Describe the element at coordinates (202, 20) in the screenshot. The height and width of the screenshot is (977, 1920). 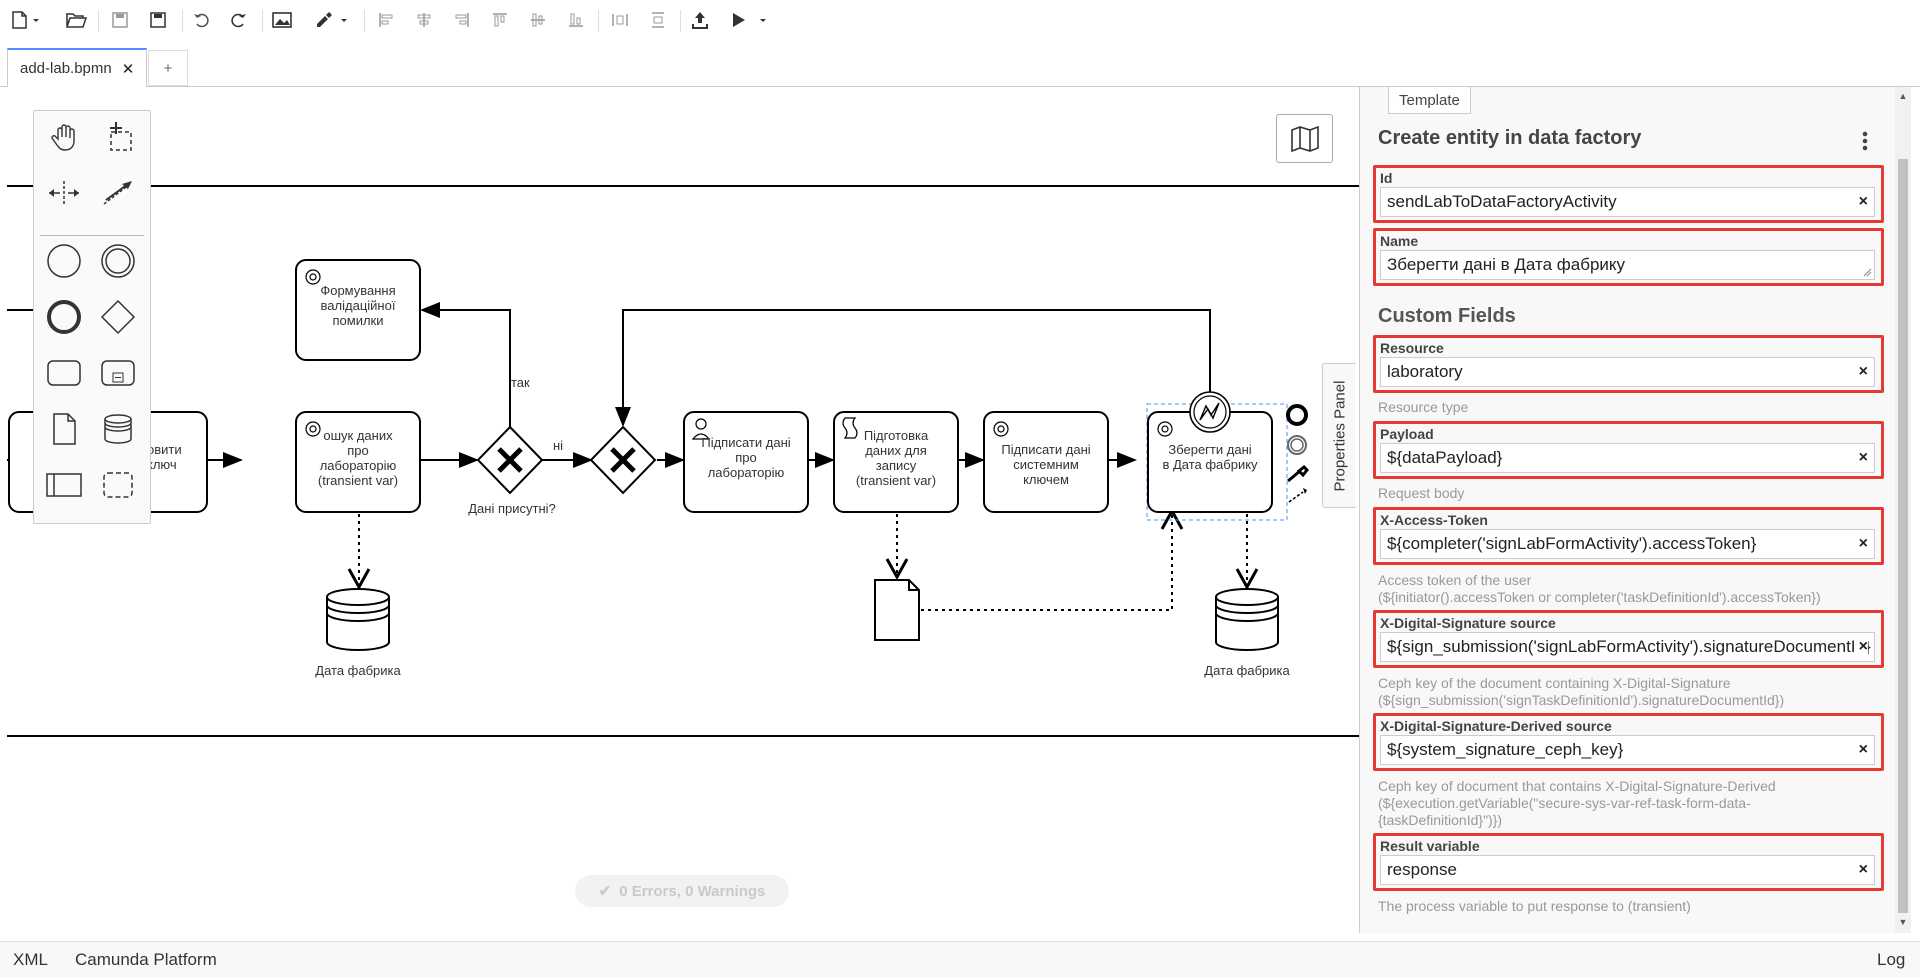
I see `undo-icon` at that location.